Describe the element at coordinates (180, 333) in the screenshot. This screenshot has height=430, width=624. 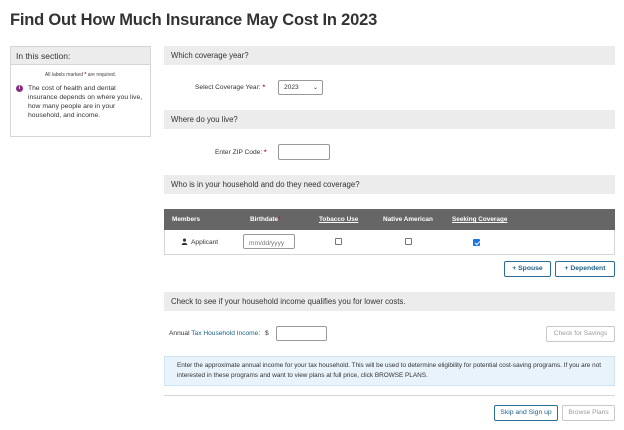
I see `income-label-prefix: Annual` at that location.